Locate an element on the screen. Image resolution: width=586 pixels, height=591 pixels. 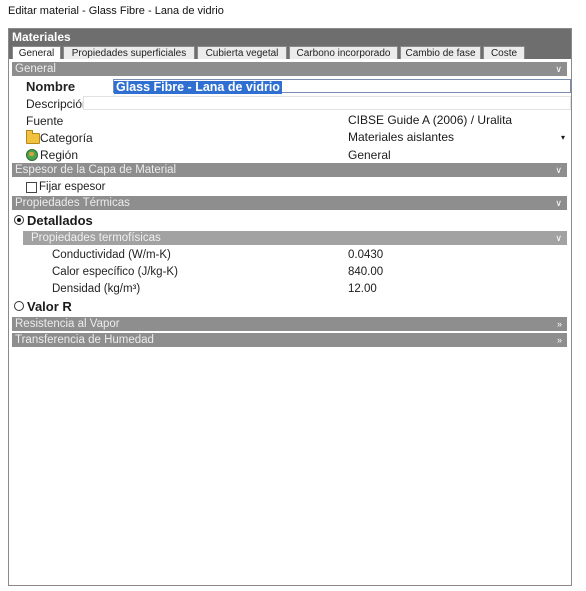
descripcion-row: Descripción is located at coordinates (291, 103).